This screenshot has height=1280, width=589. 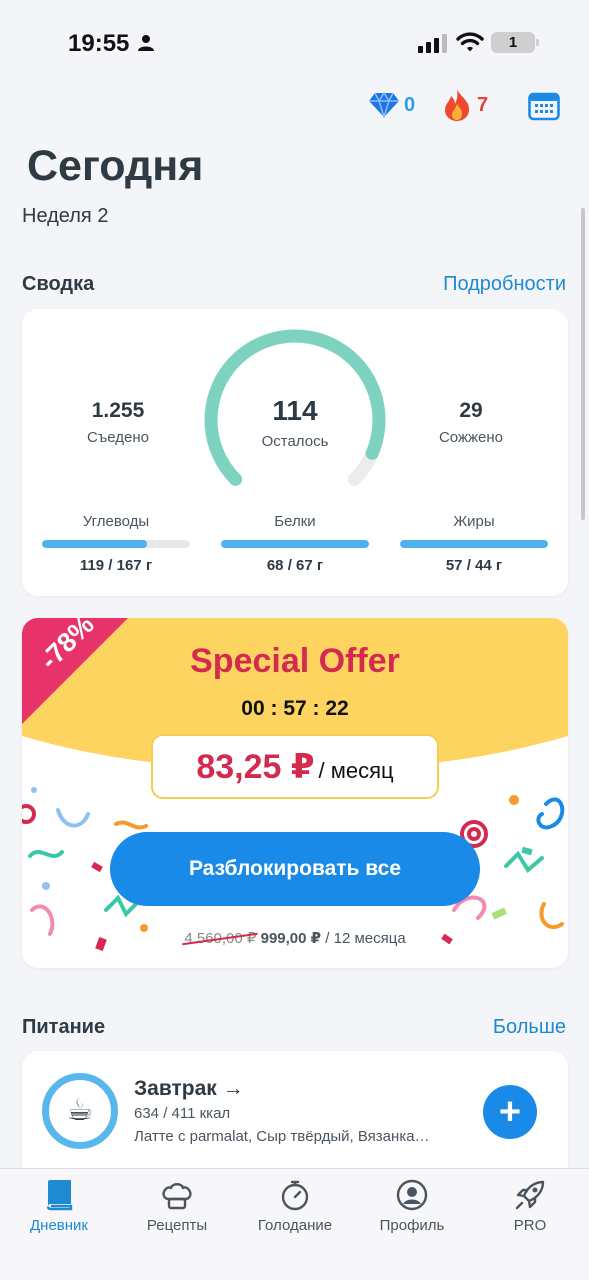 What do you see at coordinates (483, 105) in the screenshot?
I see `streak-count: 7` at bounding box center [483, 105].